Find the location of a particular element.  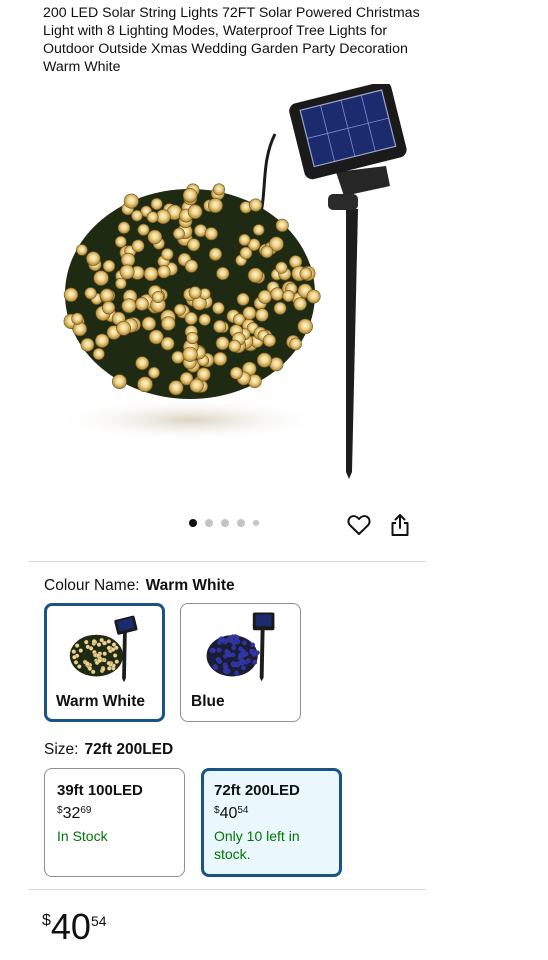

colour-name-row: Colour Name: Warm White is located at coordinates (139, 586).